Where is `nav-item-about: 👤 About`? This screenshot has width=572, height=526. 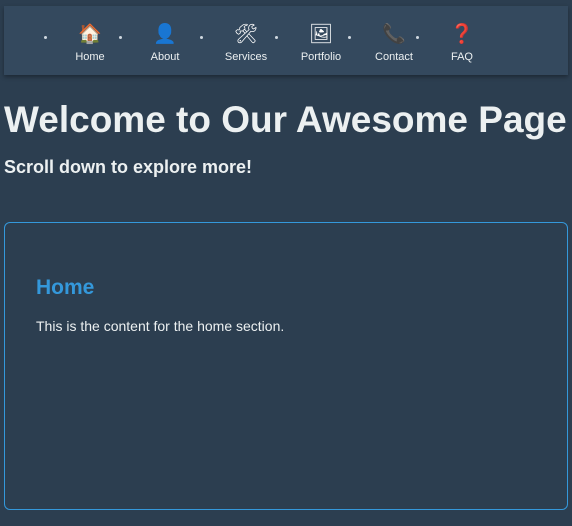
nav-item-about: 👤 About is located at coordinates (157, 42).